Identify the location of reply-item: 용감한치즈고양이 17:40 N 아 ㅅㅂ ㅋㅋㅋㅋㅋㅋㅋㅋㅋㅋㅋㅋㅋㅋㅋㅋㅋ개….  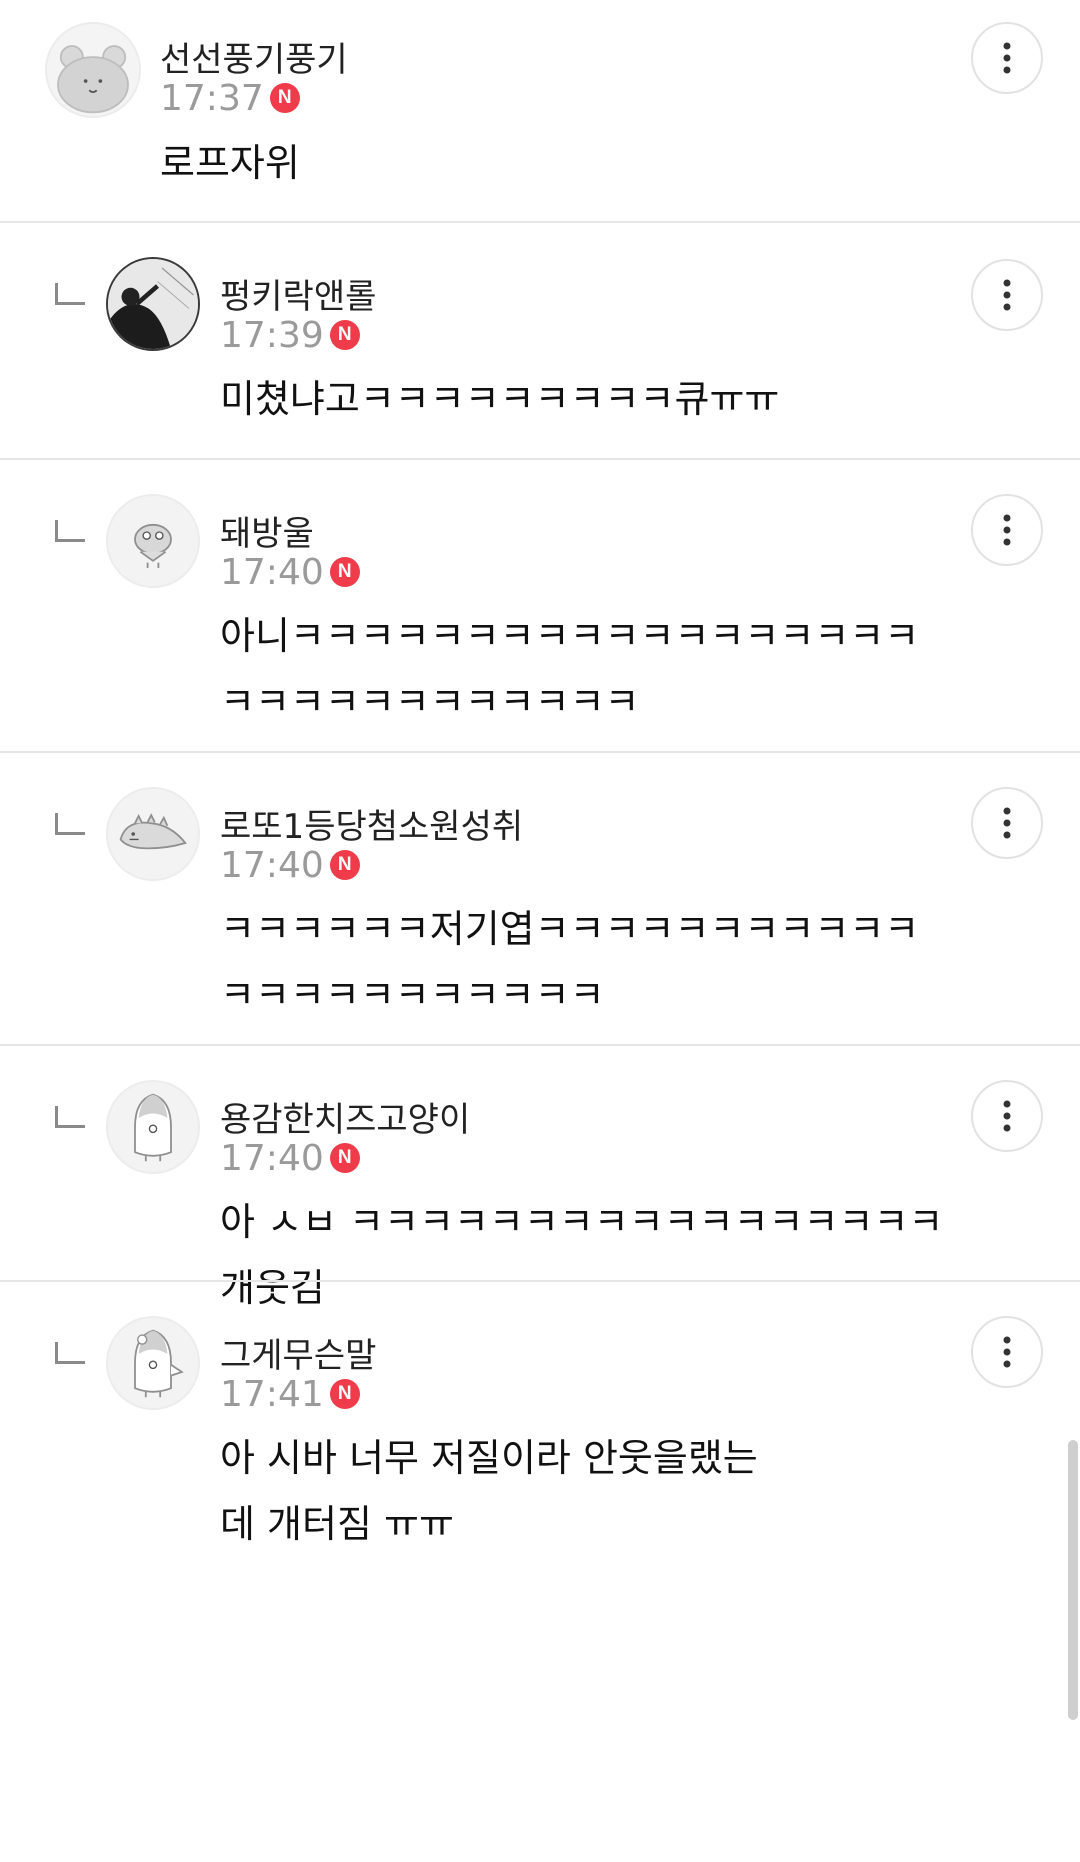
(540, 1178).